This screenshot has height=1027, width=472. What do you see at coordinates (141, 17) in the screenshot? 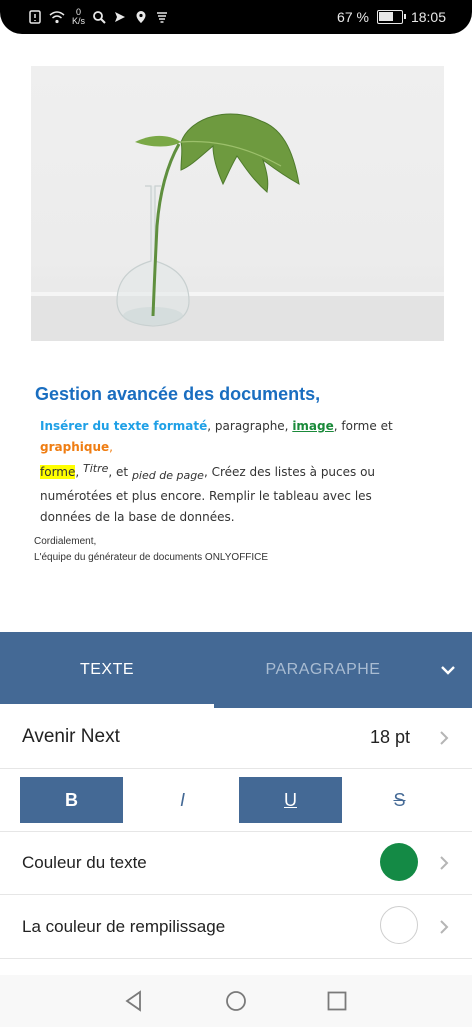
I see `location-icon` at bounding box center [141, 17].